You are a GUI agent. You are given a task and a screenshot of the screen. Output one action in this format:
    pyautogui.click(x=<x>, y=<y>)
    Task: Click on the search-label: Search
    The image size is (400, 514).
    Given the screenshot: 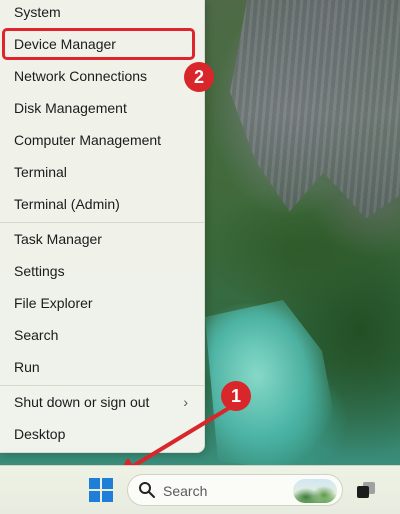 What is the action you would take?
    pyautogui.click(x=185, y=491)
    